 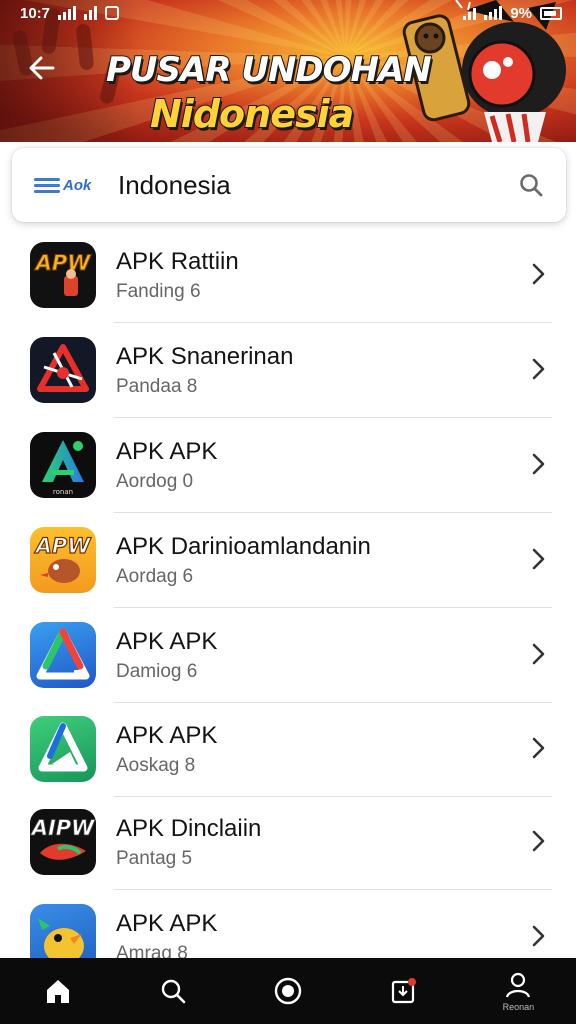 What do you see at coordinates (493, 13) in the screenshot?
I see `cell-signal-icon` at bounding box center [493, 13].